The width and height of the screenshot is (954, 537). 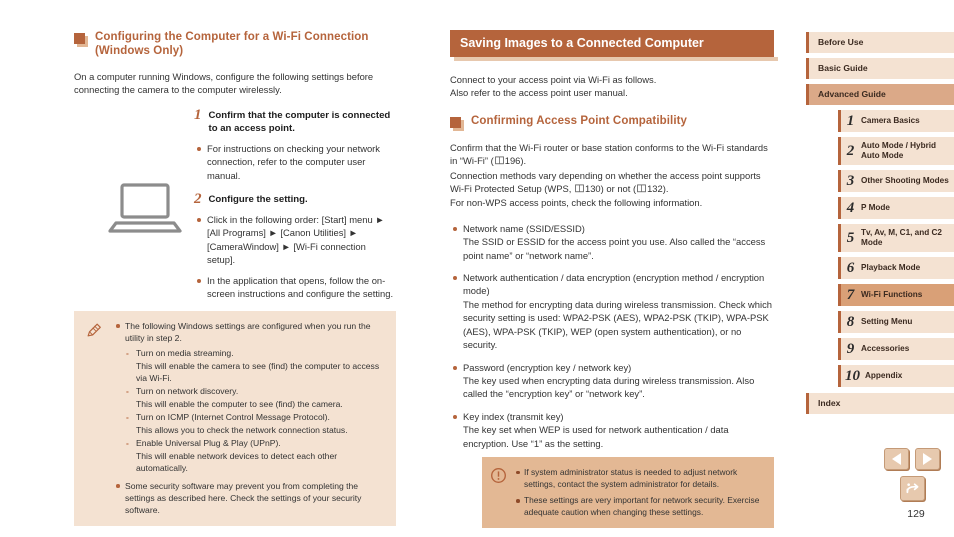 What do you see at coordinates (614, 45) in the screenshot?
I see `page-title: Saving Images to a Connected Computer` at bounding box center [614, 45].